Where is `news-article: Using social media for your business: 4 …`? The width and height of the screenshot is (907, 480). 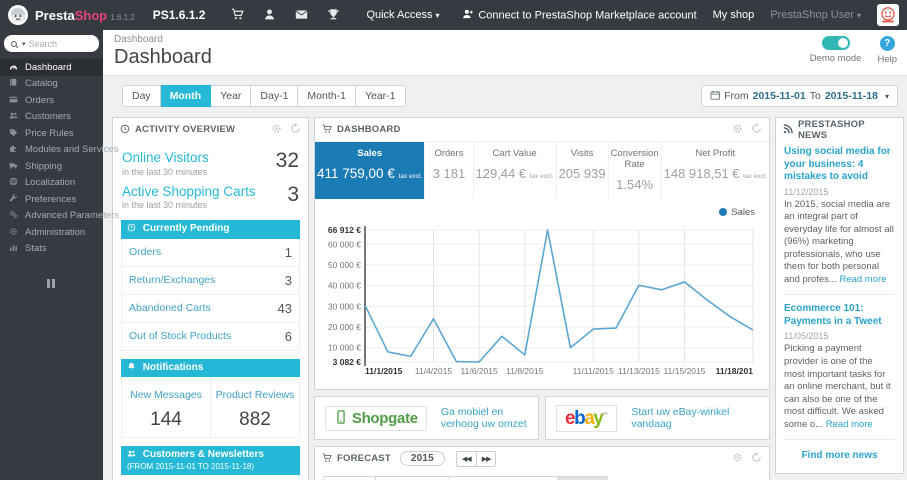 news-article: Using social media for your business: 4 … is located at coordinates (839, 216).